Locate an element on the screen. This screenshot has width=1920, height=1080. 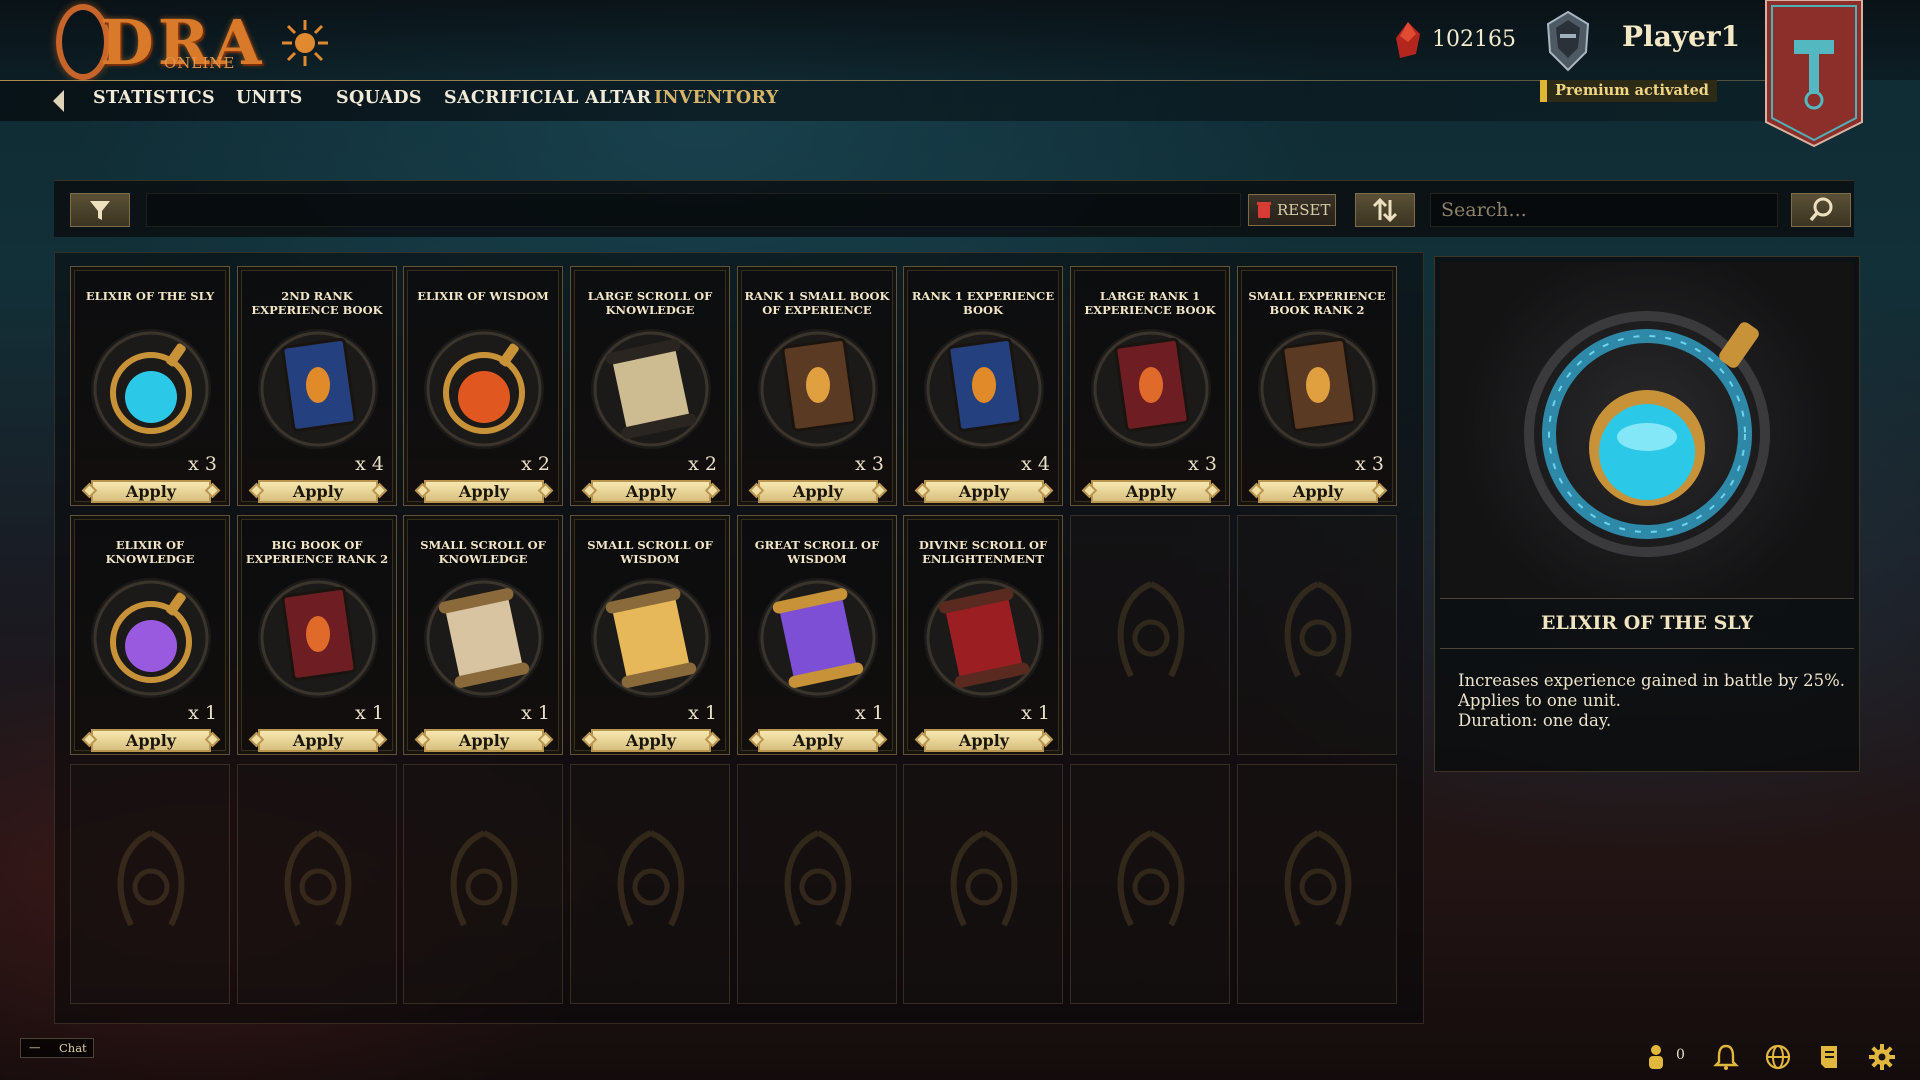
bell-icon is located at coordinates (1726, 1057).